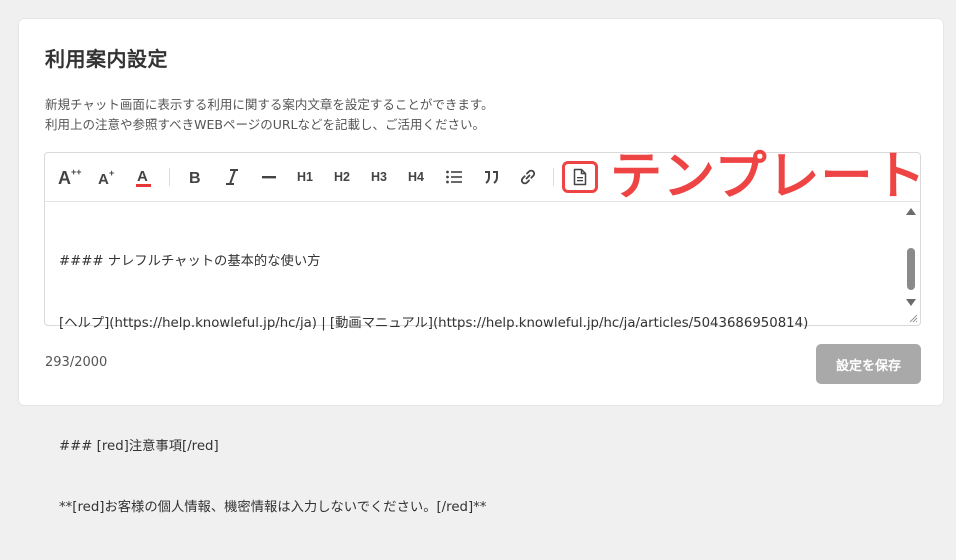  I want to click on editor-line: #### ナレフルチャットの基本的な使い方, so click(190, 261).